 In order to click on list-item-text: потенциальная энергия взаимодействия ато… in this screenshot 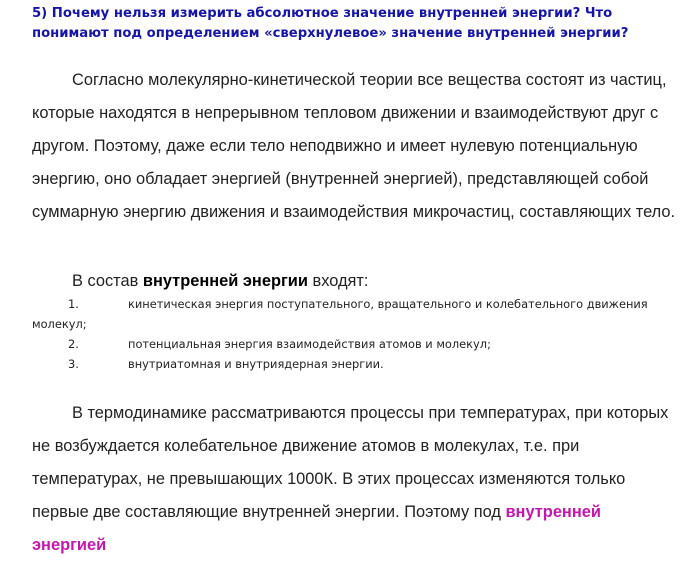, I will do `click(309, 344)`.